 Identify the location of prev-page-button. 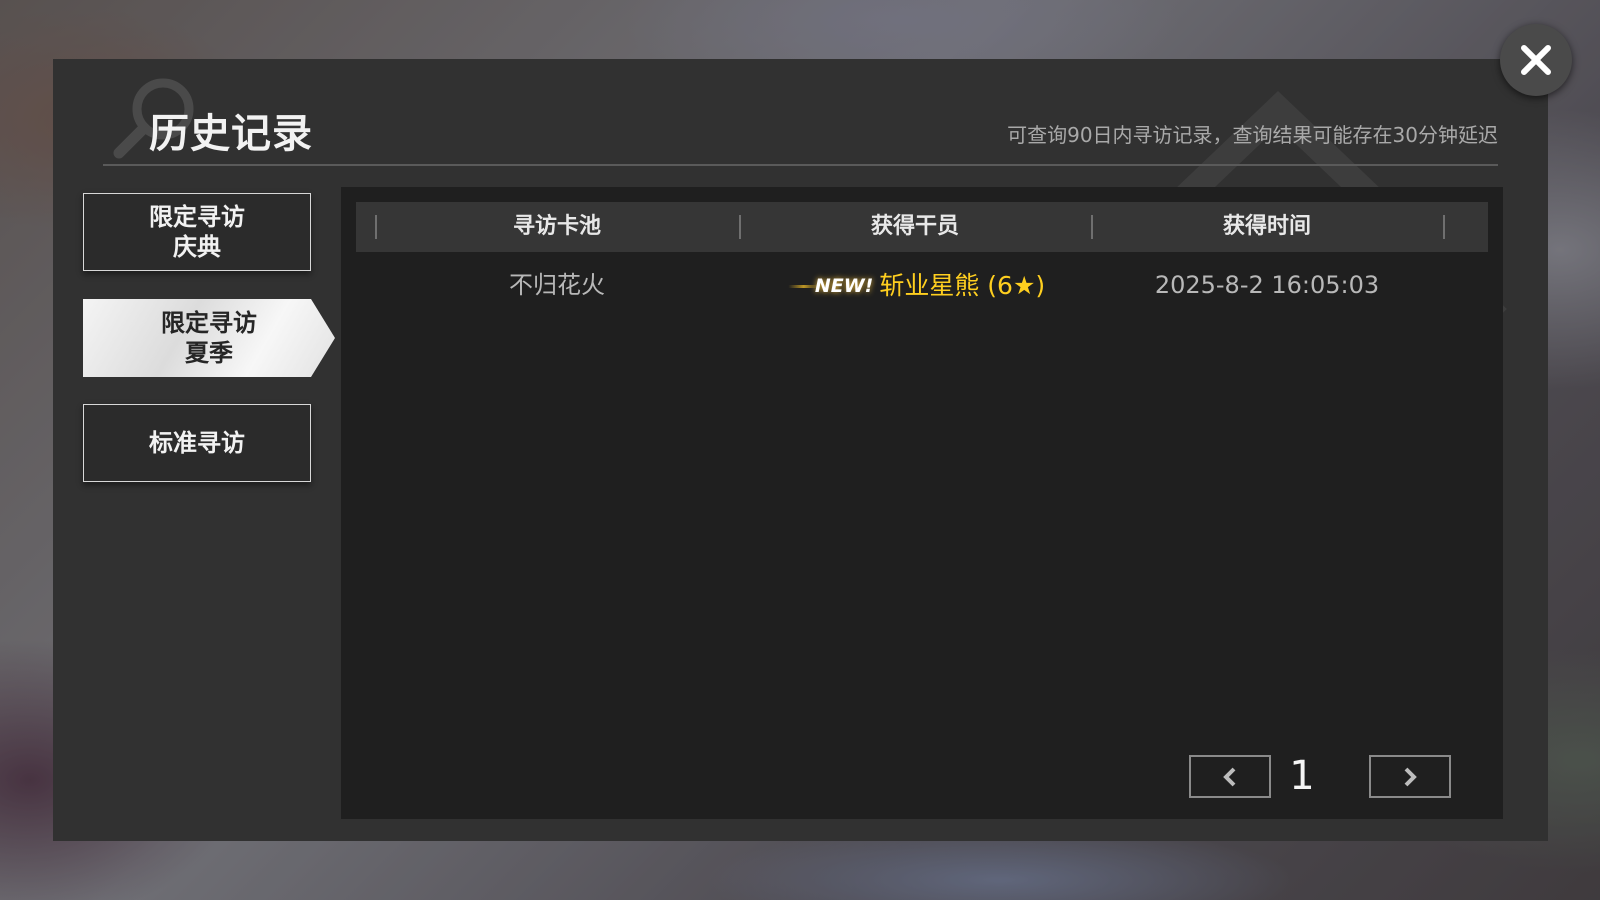
(1230, 776).